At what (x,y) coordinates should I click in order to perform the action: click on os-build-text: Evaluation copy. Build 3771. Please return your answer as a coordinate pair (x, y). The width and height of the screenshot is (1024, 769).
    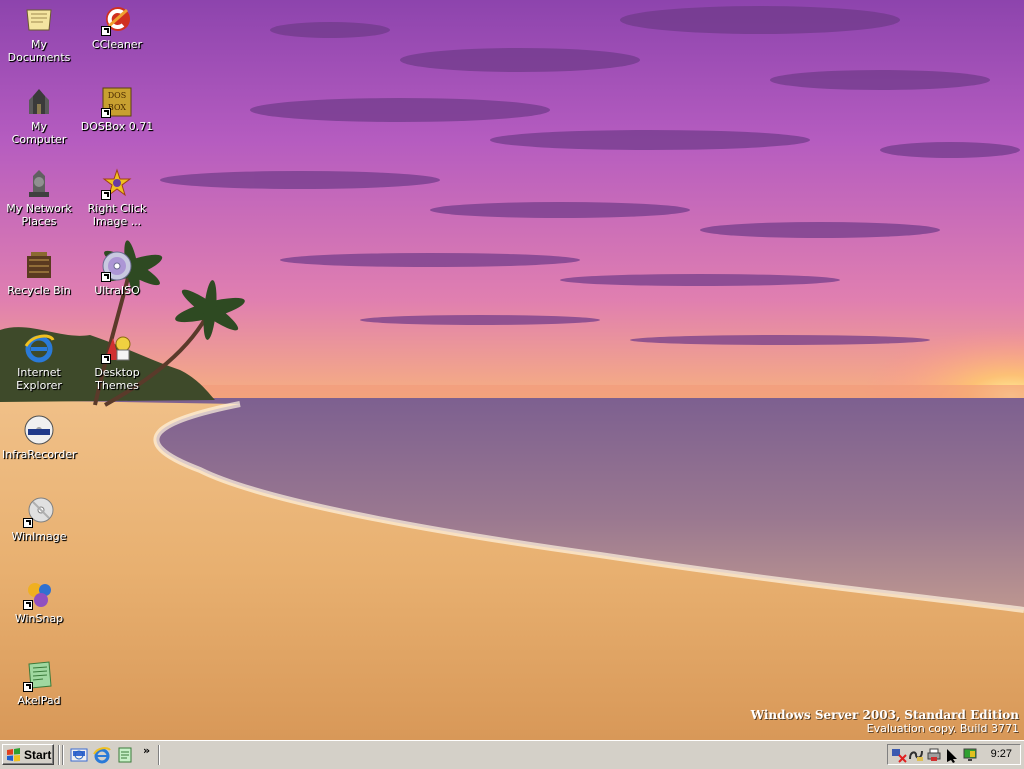
    Looking at the image, I should click on (942, 728).